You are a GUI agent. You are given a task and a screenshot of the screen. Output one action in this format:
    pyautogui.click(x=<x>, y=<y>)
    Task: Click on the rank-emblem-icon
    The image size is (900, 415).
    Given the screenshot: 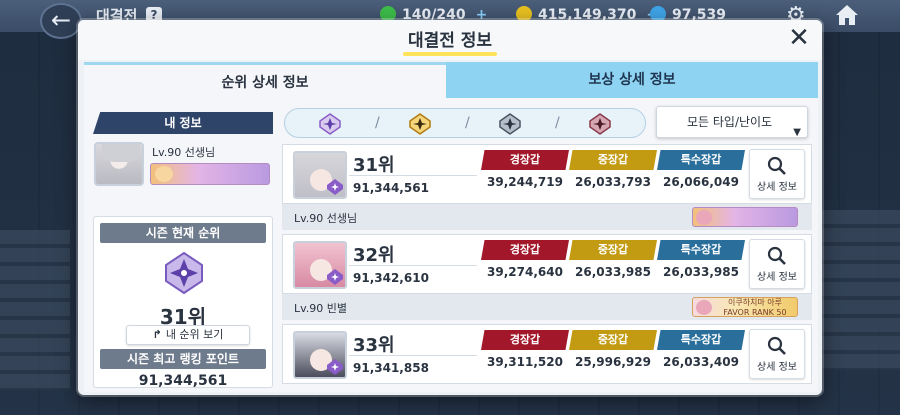 What is the action you would take?
    pyautogui.click(x=184, y=273)
    